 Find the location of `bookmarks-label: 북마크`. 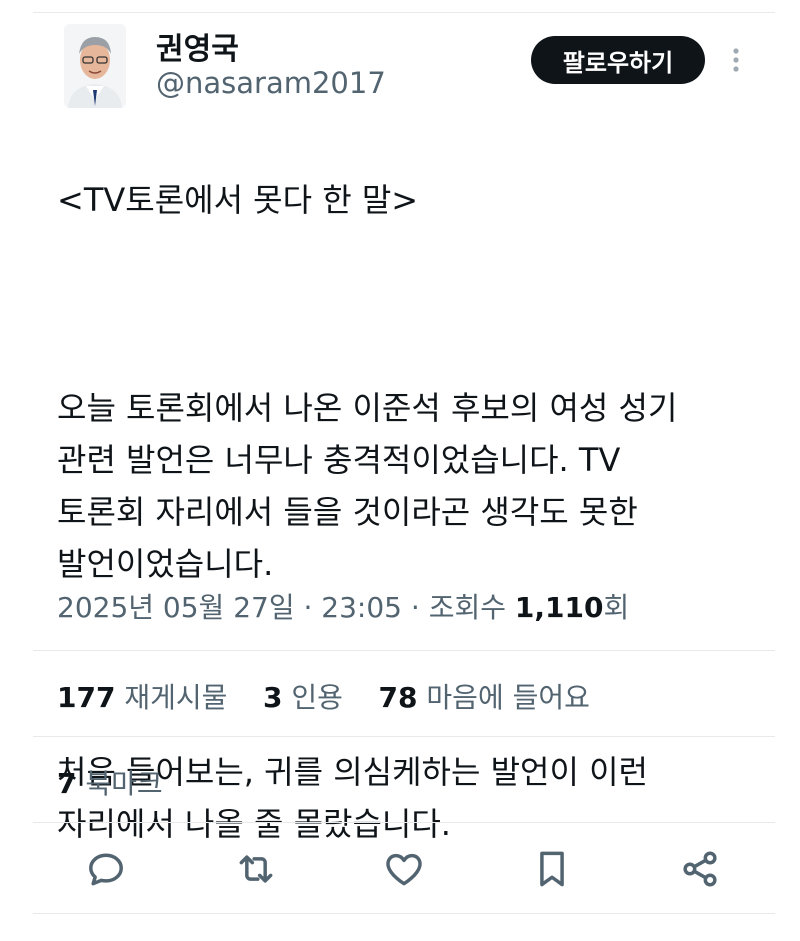

bookmarks-label: 북마크 is located at coordinates (124, 783).